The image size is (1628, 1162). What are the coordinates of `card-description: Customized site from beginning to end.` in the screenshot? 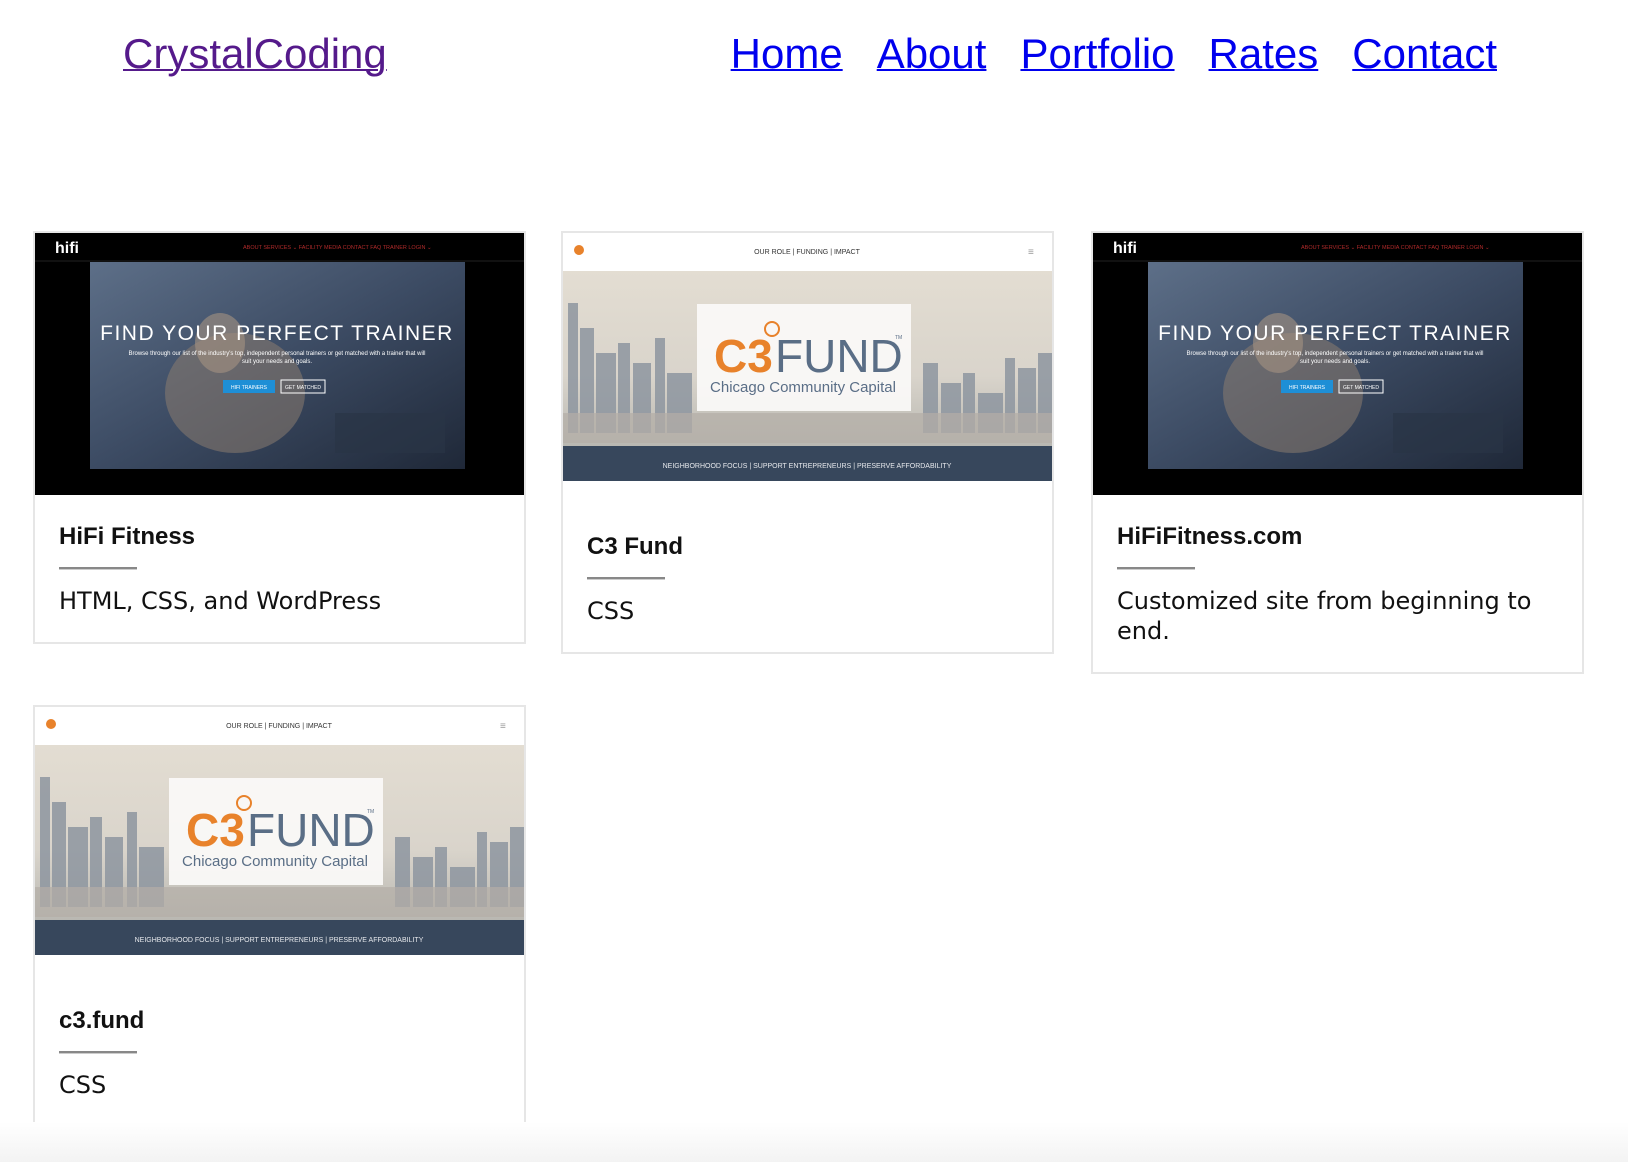 It's located at (1324, 616).